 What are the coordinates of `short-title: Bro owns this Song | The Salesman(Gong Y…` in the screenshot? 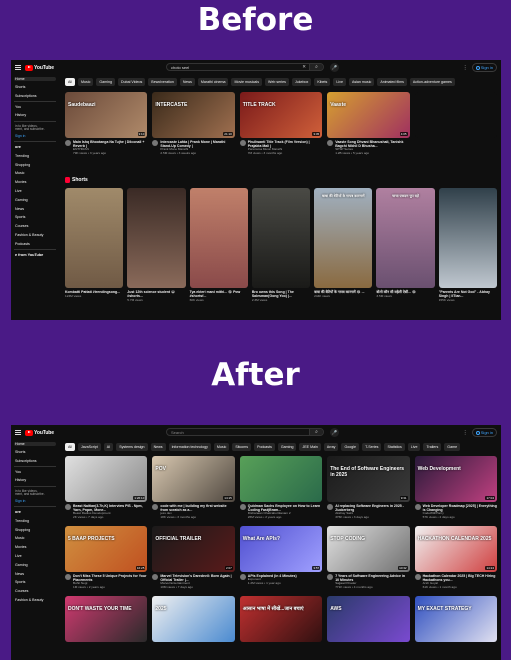 It's located at (281, 294).